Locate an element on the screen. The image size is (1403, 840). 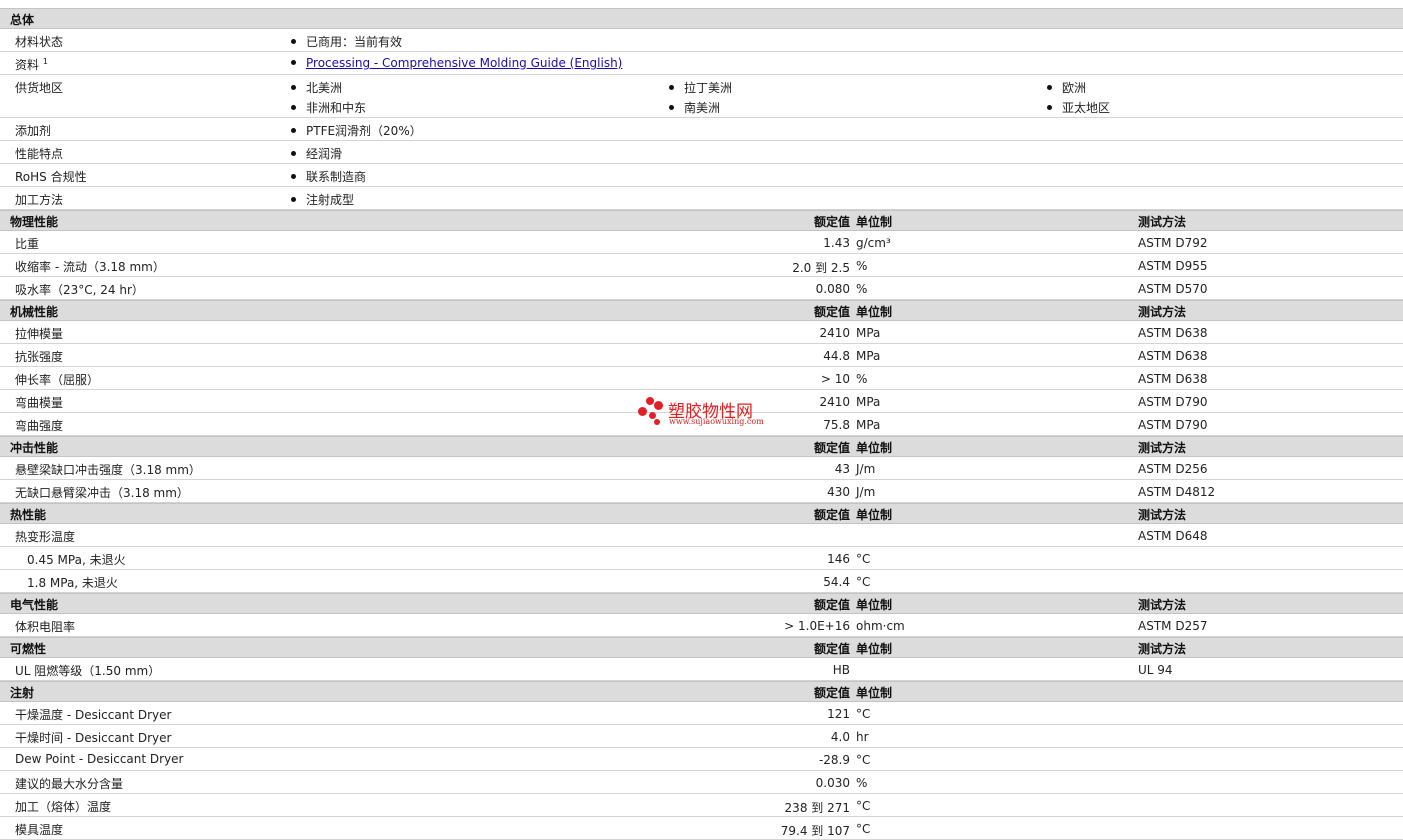
property-value: 1.43 is located at coordinates (836, 243).